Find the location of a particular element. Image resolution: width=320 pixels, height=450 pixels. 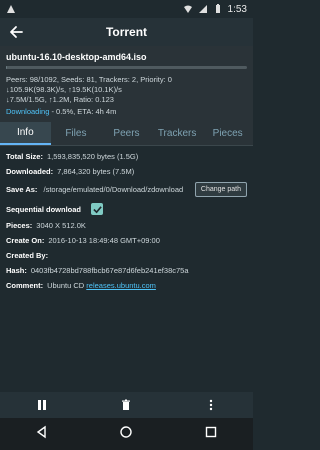

comment-row: Comment: Ubuntu CD releases.ubuntu.com is located at coordinates (126, 285).